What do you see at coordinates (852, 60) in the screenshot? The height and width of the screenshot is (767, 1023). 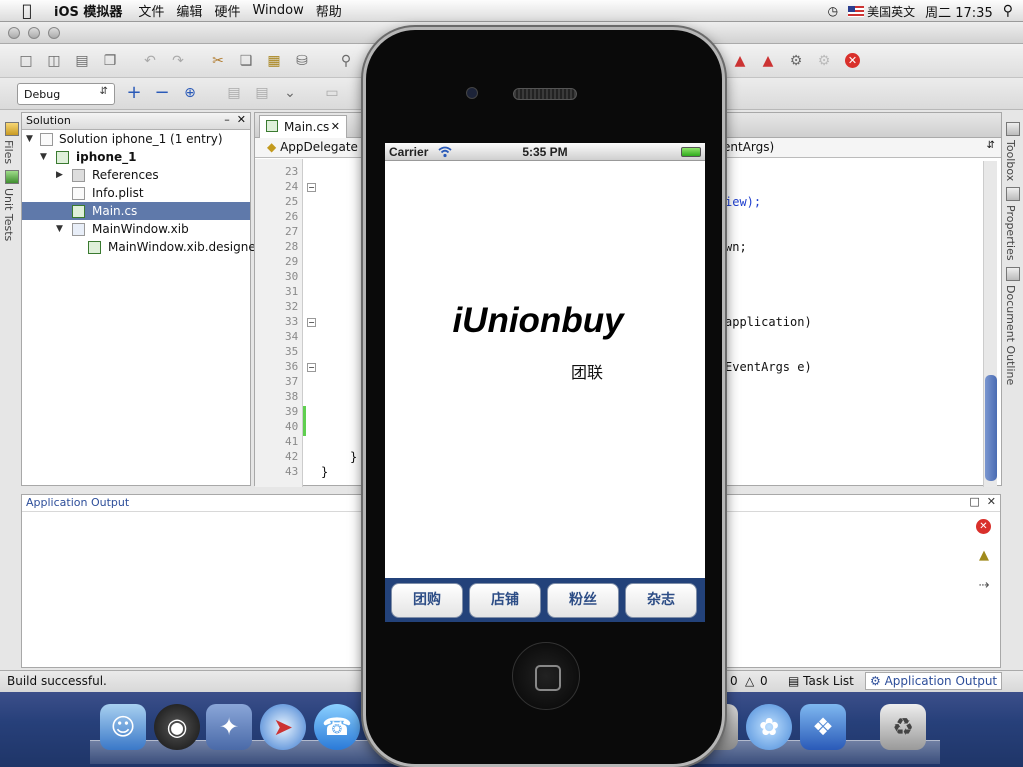 I see `stop-icon: ✕` at bounding box center [852, 60].